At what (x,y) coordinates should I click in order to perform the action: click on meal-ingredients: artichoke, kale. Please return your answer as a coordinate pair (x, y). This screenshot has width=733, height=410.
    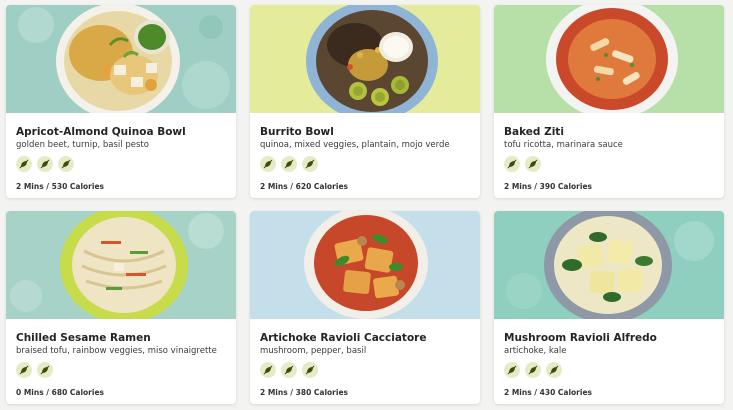
    Looking at the image, I should click on (535, 351).